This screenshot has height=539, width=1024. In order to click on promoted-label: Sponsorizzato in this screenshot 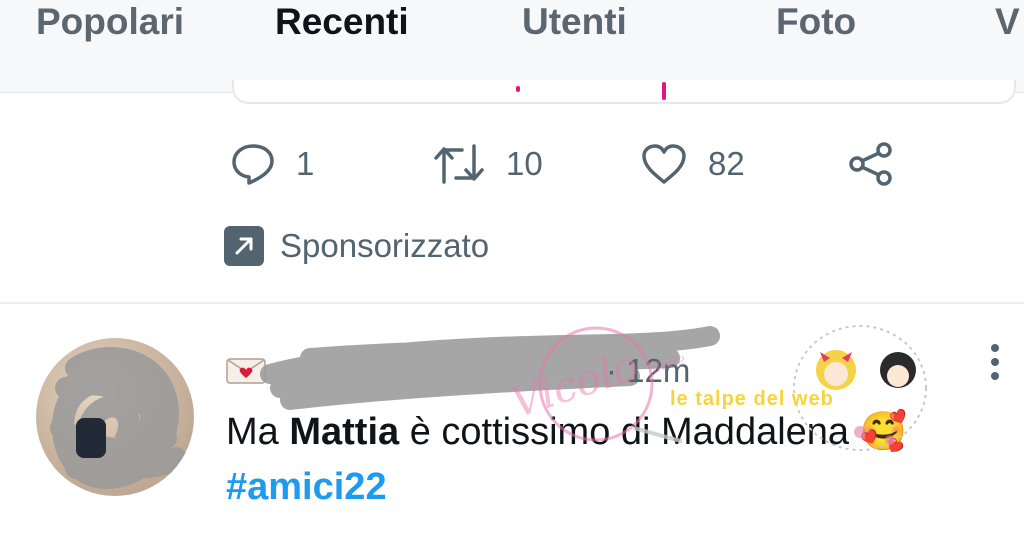, I will do `click(356, 246)`.